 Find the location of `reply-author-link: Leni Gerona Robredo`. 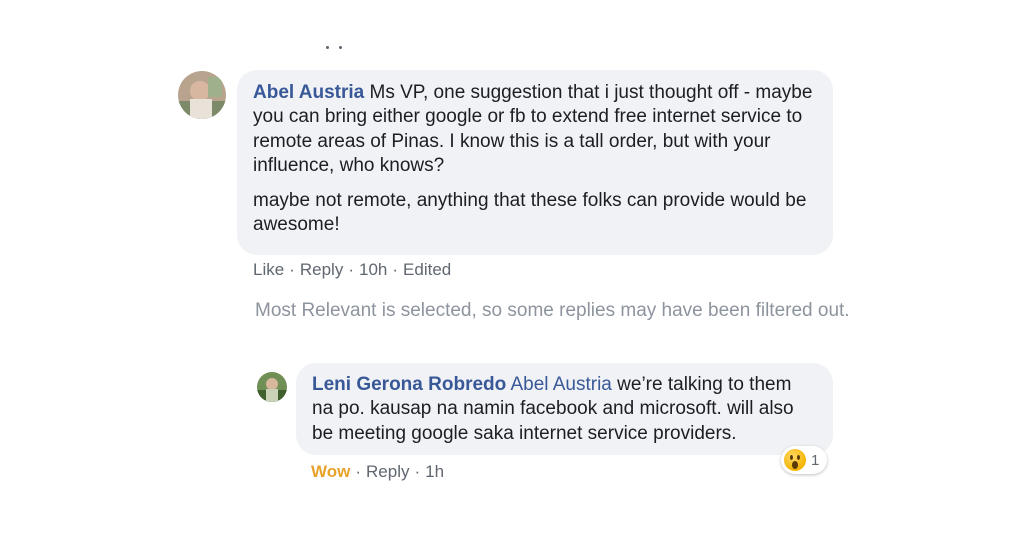

reply-author-link: Leni Gerona Robredo is located at coordinates (409, 384).